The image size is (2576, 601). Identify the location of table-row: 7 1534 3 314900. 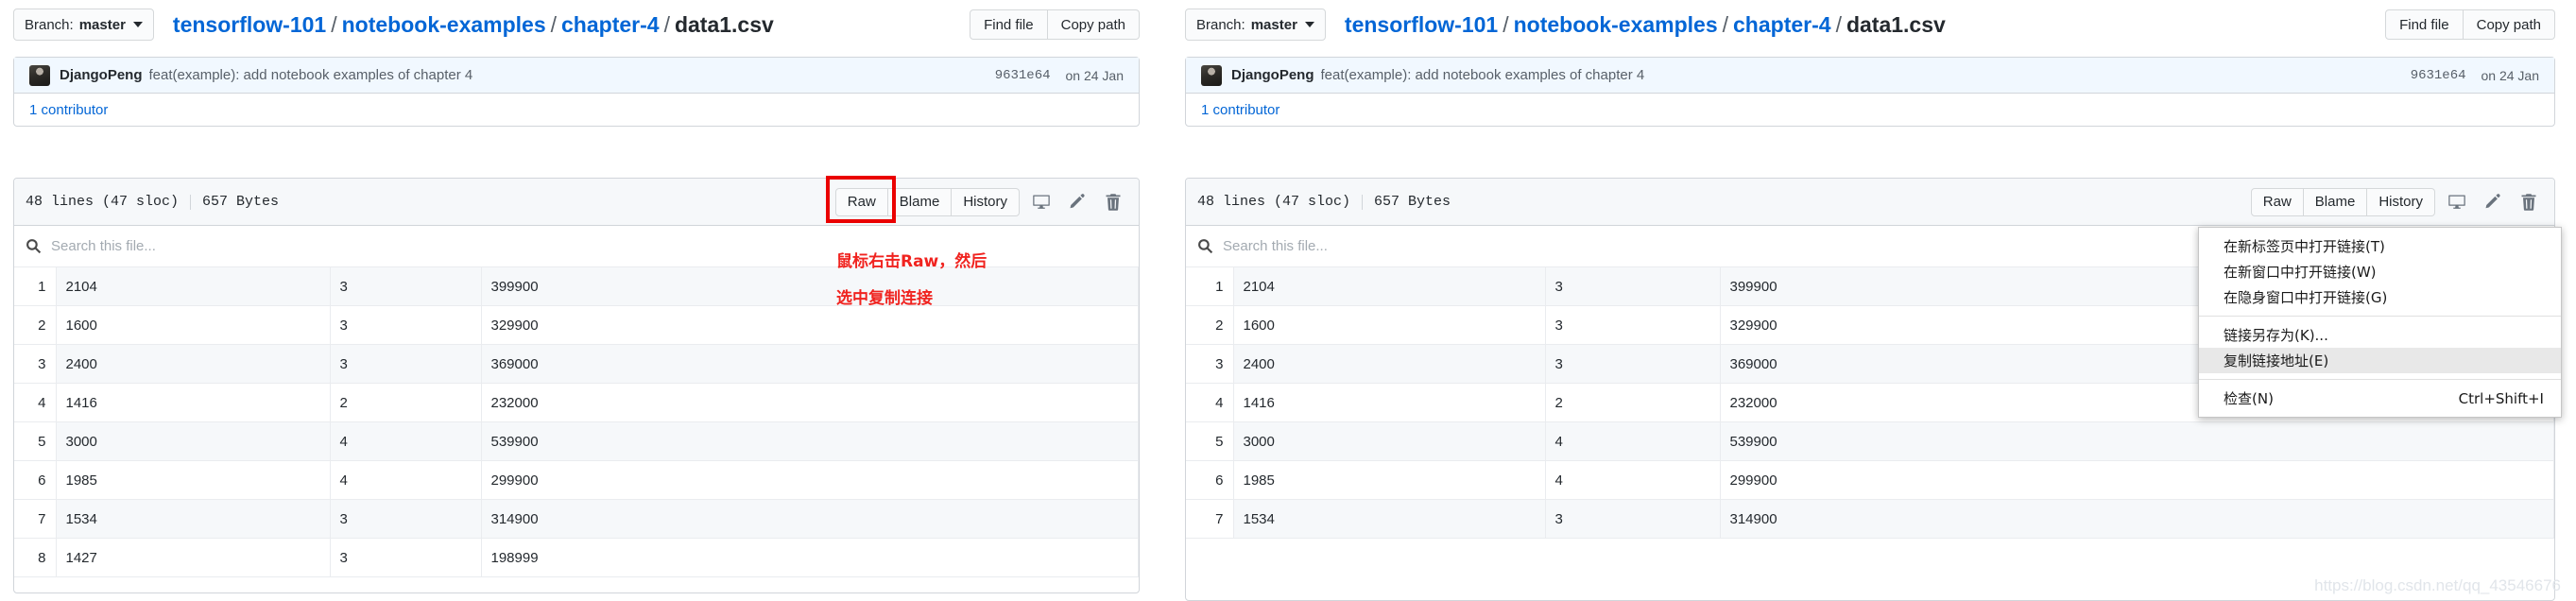
(1870, 519).